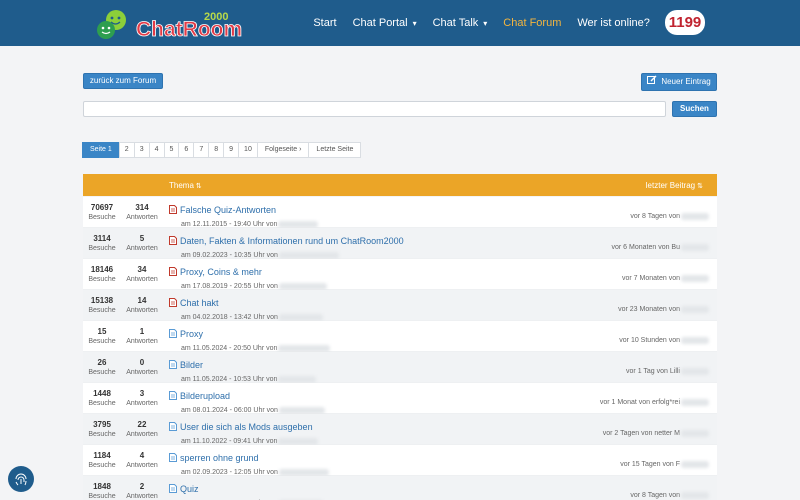 The width and height of the screenshot is (800, 500). I want to click on nav-item-label: Wer ist online?, so click(613, 23).